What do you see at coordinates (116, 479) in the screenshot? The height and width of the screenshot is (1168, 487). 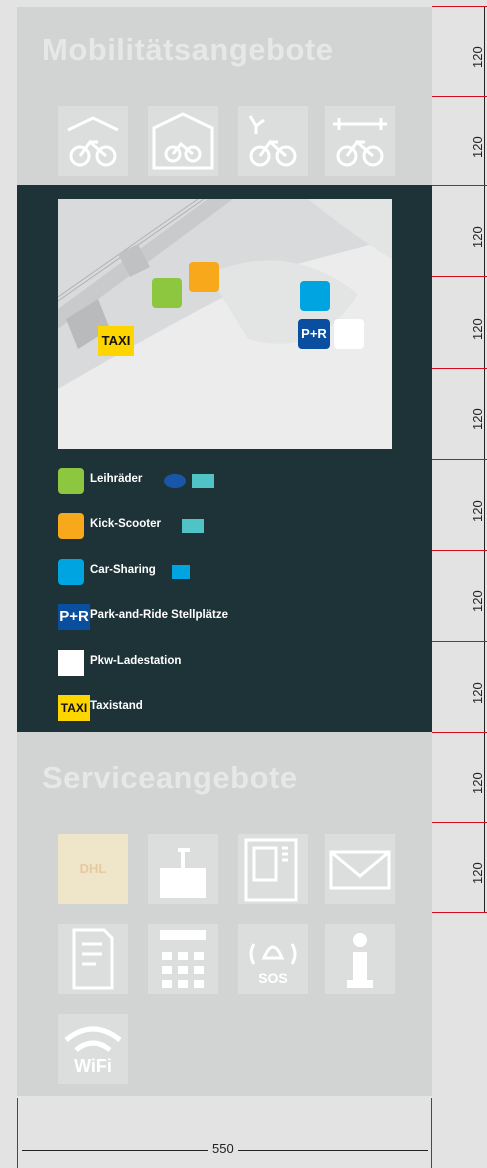 I see `legend-label-bikes: Leihräder` at bounding box center [116, 479].